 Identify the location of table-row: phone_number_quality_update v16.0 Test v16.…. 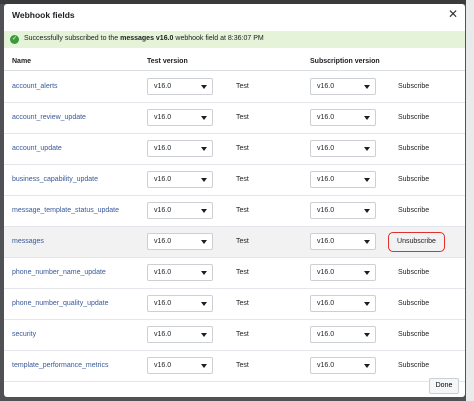
(234, 304).